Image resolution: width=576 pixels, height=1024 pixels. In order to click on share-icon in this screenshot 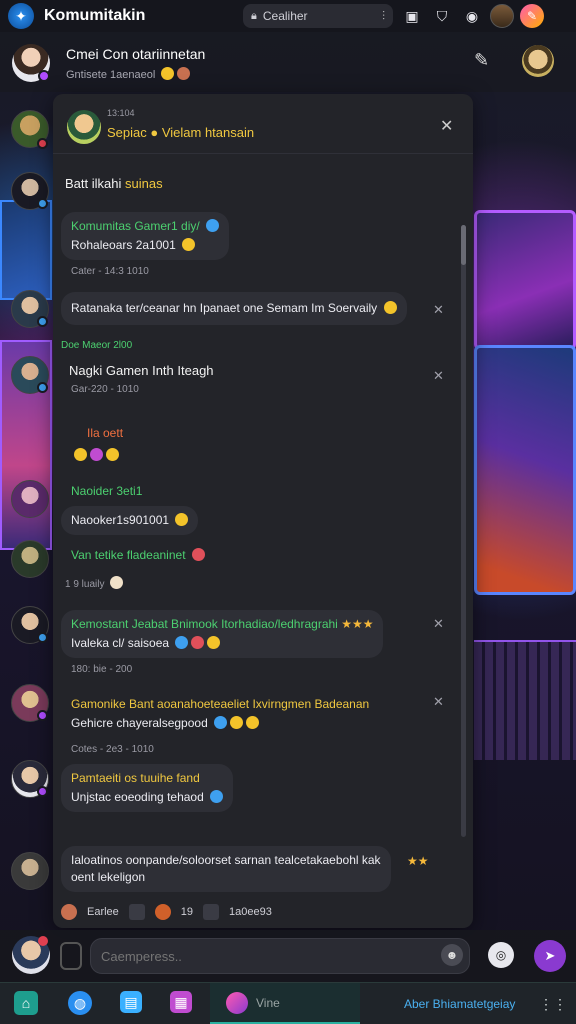, I will do `click(211, 912)`.